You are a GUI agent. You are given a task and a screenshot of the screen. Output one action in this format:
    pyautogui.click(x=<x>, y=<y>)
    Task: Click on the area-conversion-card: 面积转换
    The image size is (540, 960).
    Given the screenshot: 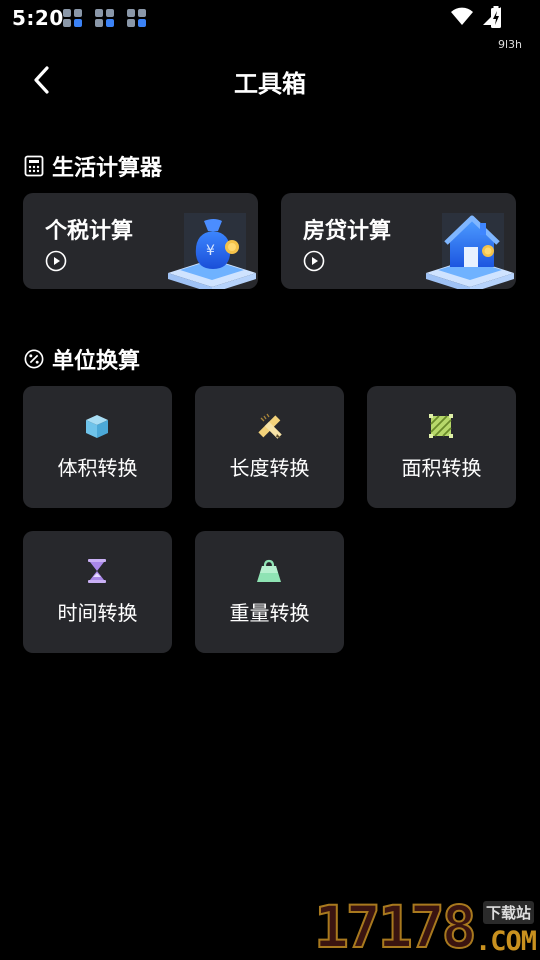 What is the action you would take?
    pyautogui.click(x=441, y=447)
    